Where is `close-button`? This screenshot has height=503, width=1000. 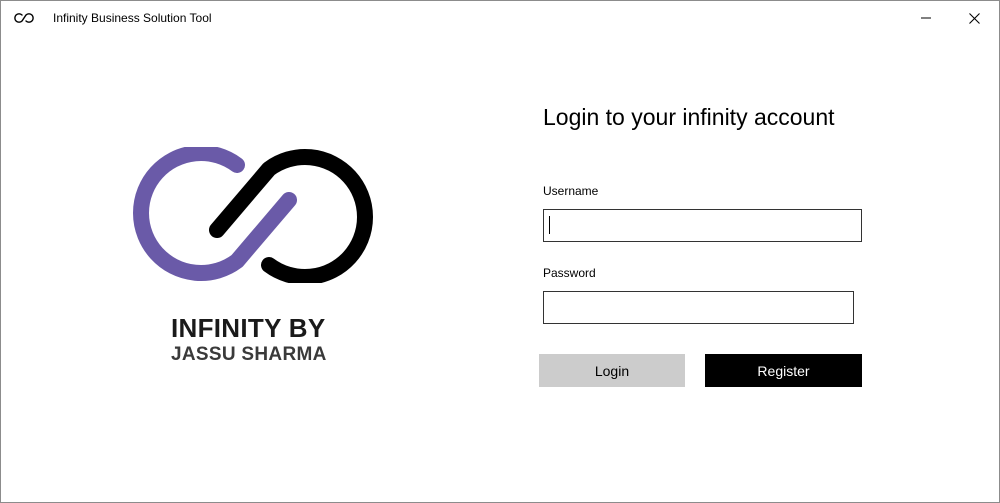 close-button is located at coordinates (974, 18).